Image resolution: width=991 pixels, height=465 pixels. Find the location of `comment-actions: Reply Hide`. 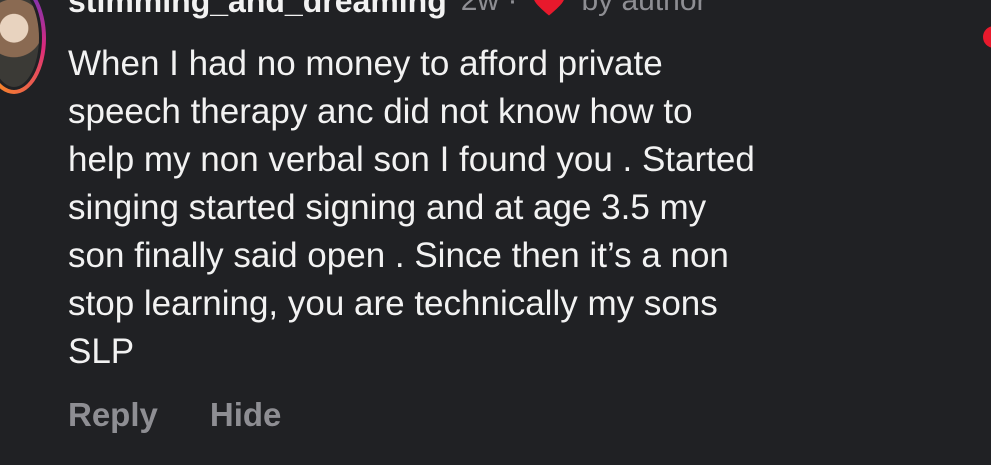

comment-actions: Reply Hide is located at coordinates (174, 415).